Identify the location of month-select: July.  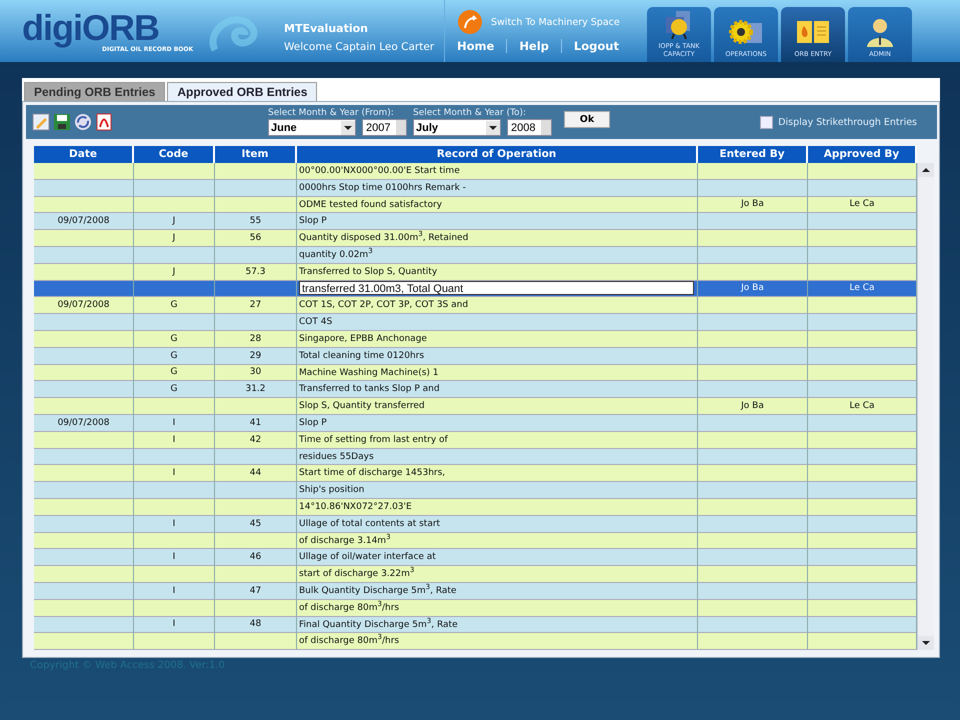
(457, 127).